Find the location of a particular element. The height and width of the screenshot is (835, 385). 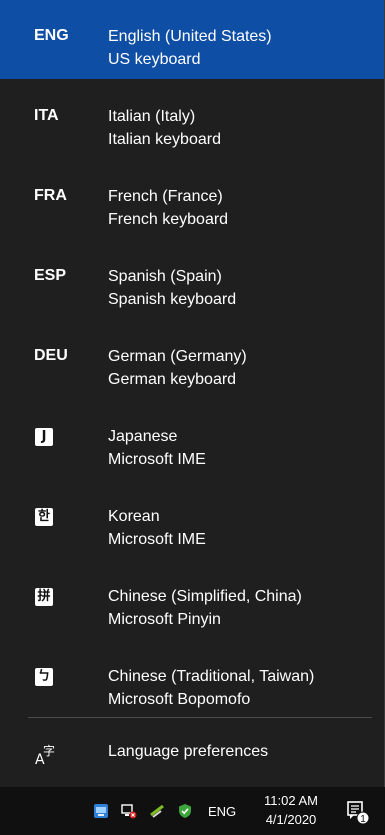

language-item-esp: ESP Spanish (Spain) Spanish keyboard is located at coordinates (192, 279).